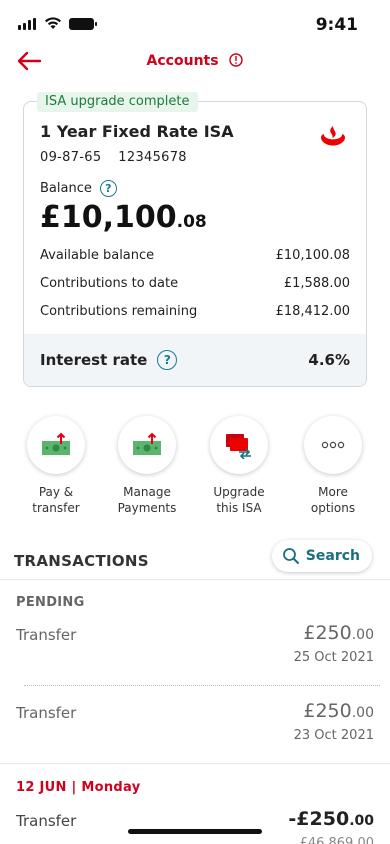  I want to click on manage-payments-button: Manage Payments, so click(147, 466).